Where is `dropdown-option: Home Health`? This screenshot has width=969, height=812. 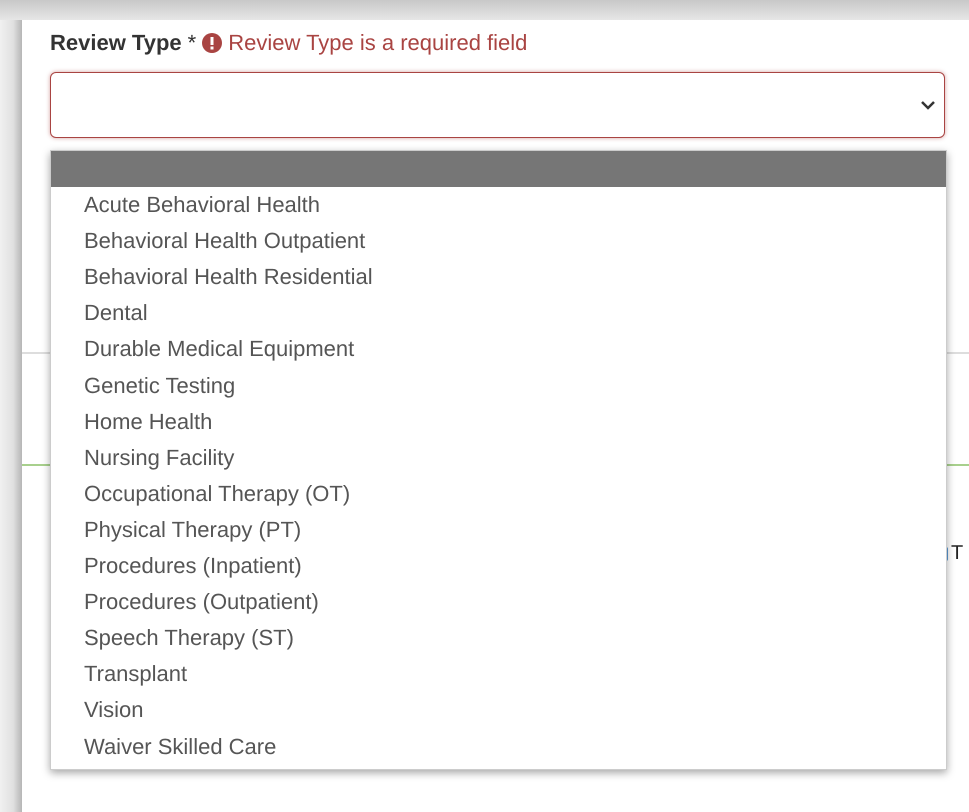 dropdown-option: Home Health is located at coordinates (498, 422).